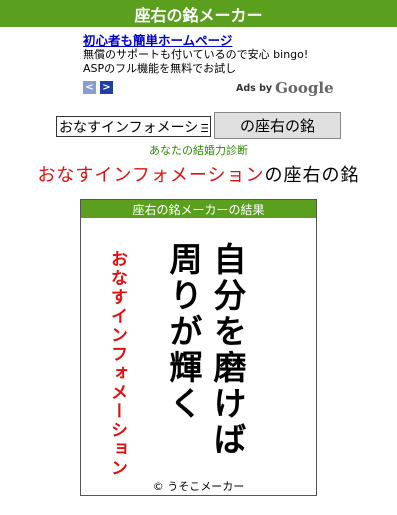  Describe the element at coordinates (151, 175) in the screenshot. I see `result-heading-name: おなすインフォメーション` at that location.